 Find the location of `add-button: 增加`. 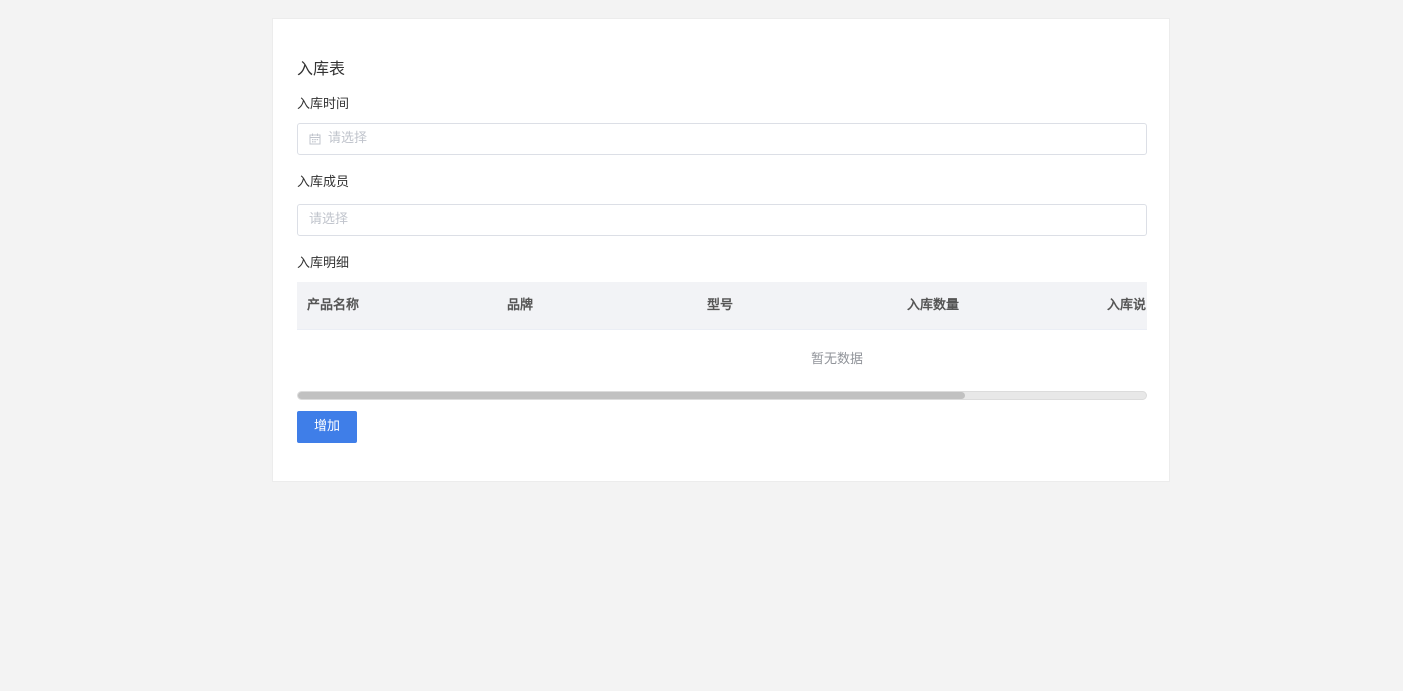

add-button: 增加 is located at coordinates (327, 427).